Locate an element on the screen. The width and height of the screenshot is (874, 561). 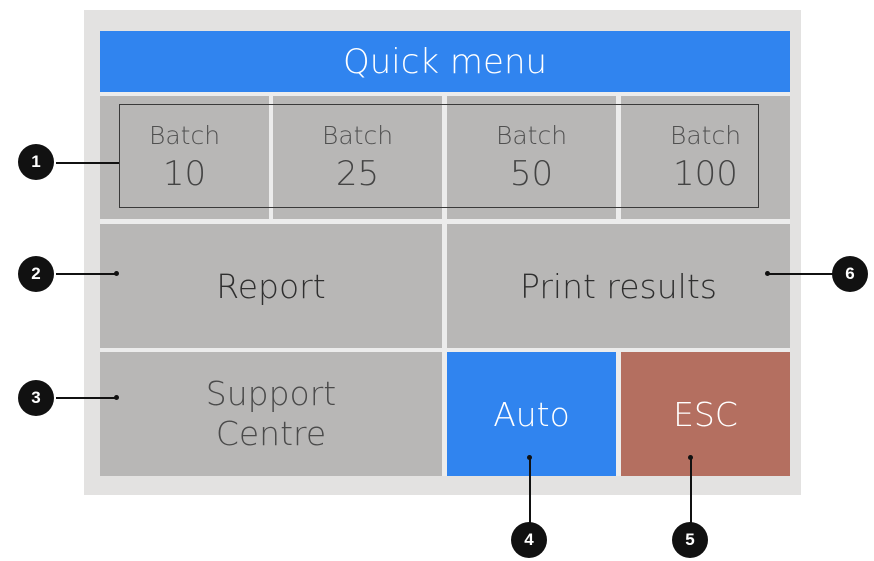
report-label: Report is located at coordinates (271, 286).